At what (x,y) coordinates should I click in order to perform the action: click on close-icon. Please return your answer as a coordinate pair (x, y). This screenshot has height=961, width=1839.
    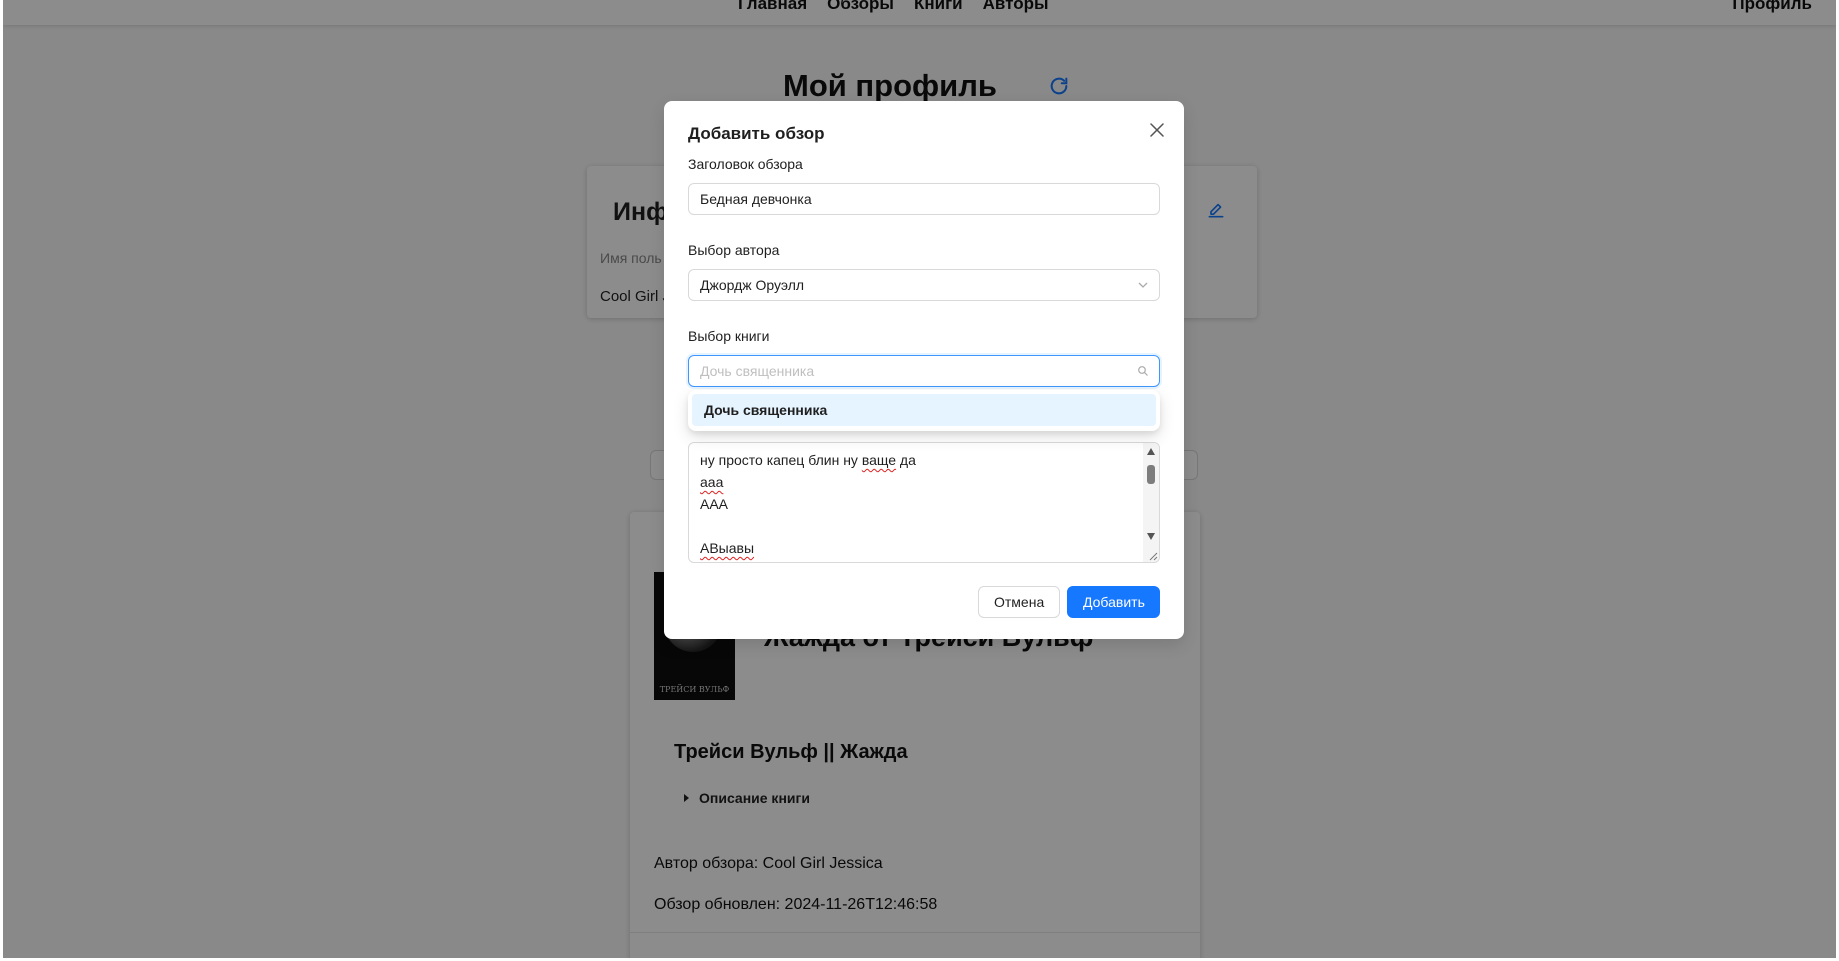
    Looking at the image, I should click on (1157, 130).